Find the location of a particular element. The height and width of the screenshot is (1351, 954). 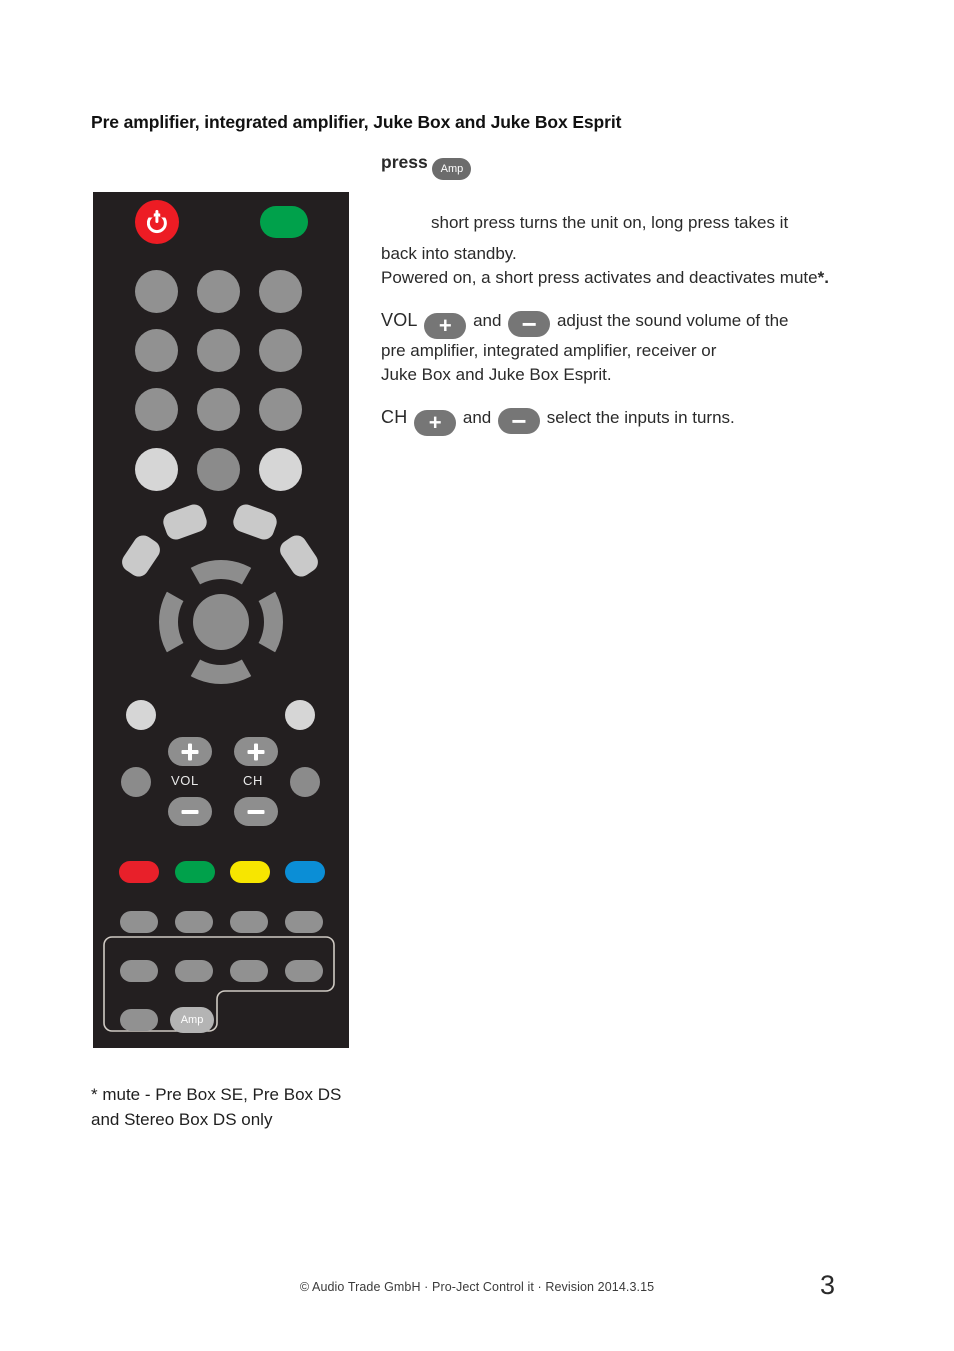

remote-function-b1 is located at coordinates (139, 971).